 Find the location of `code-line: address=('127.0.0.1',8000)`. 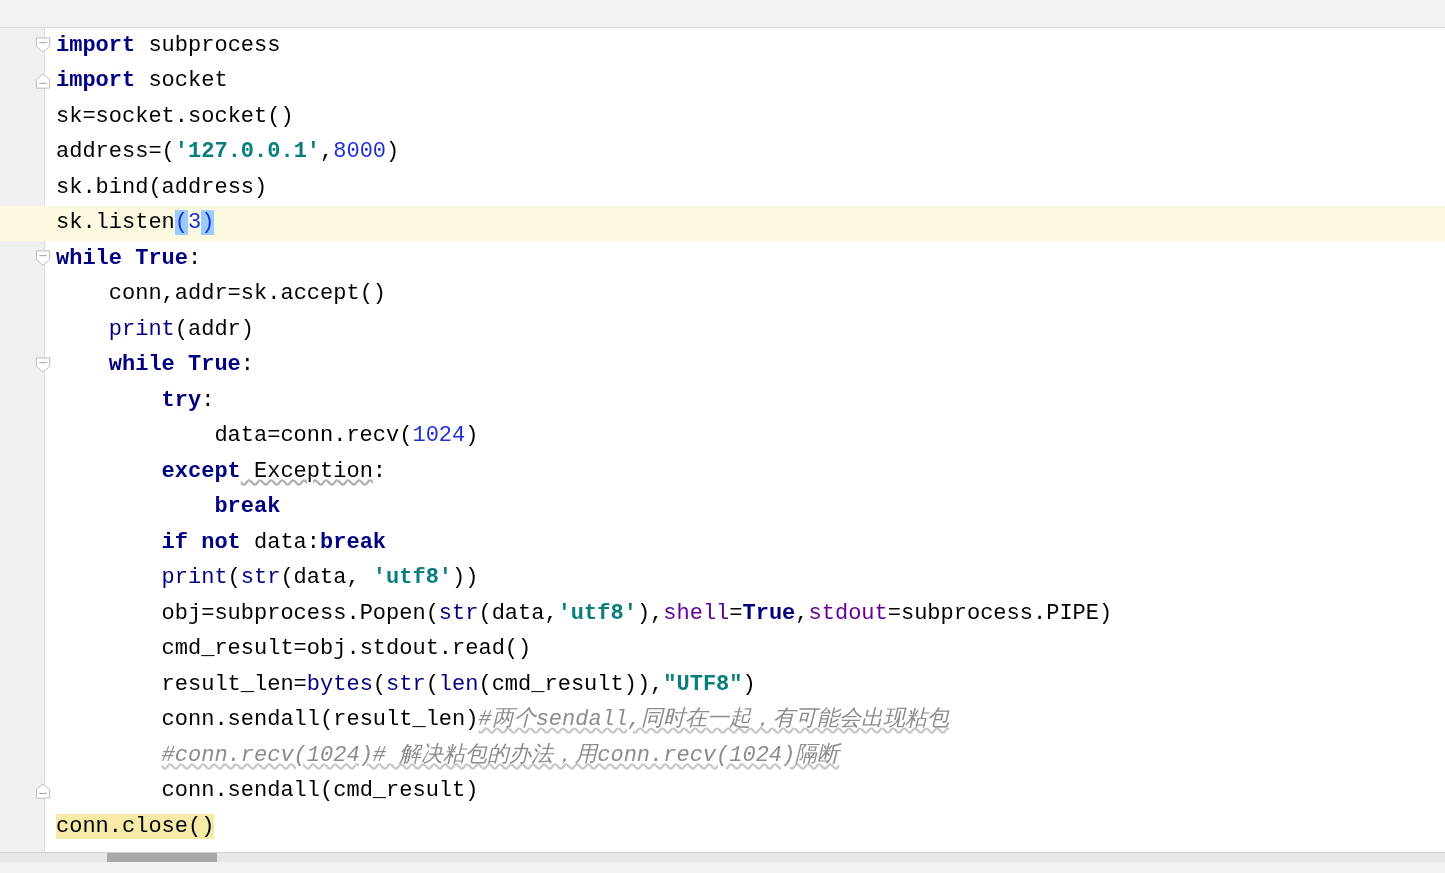

code-line: address=('127.0.0.1',8000) is located at coordinates (228, 152).